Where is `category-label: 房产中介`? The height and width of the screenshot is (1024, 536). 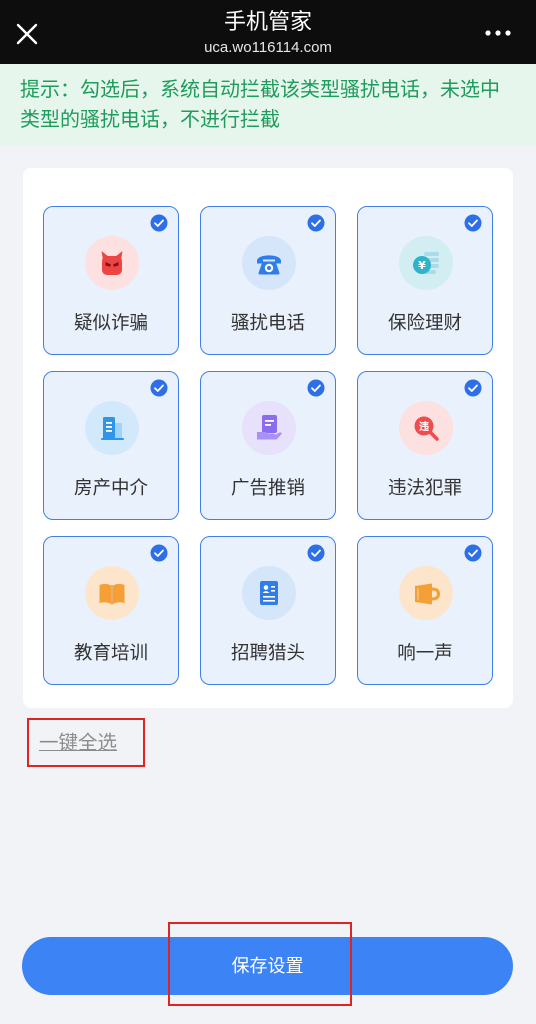 category-label: 房产中介 is located at coordinates (110, 487).